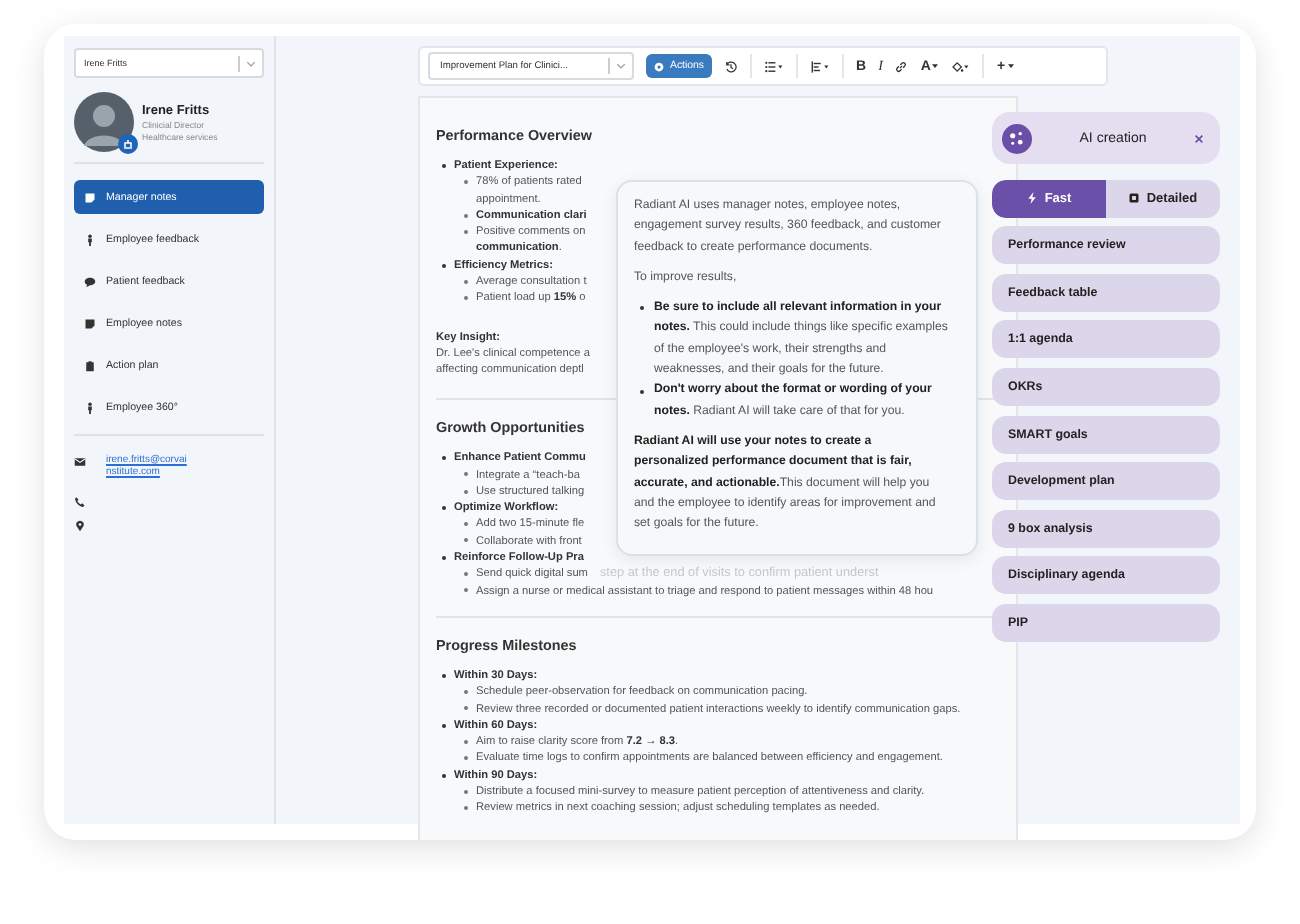 The image size is (1300, 924). What do you see at coordinates (128, 144) in the screenshot?
I see `org-badge-icon` at bounding box center [128, 144].